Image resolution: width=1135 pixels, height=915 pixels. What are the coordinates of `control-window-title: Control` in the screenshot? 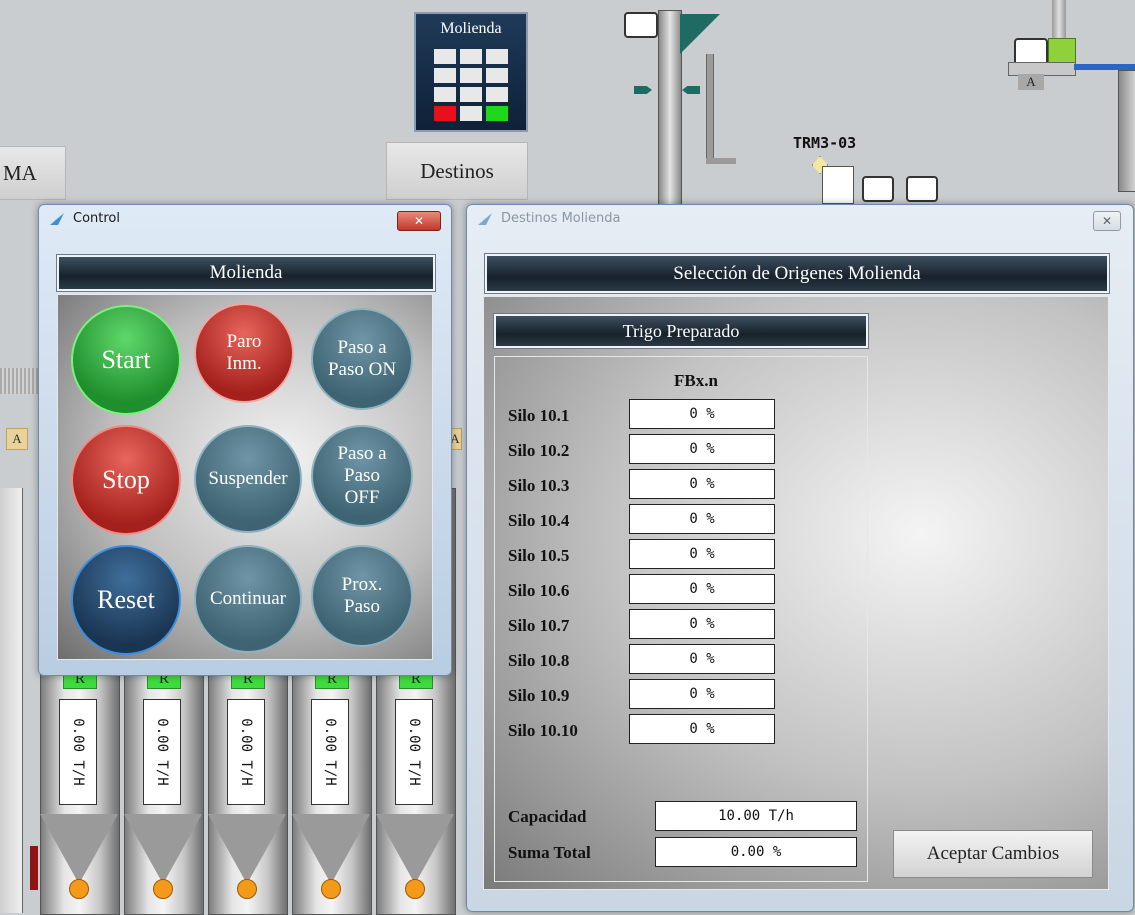 It's located at (96, 218).